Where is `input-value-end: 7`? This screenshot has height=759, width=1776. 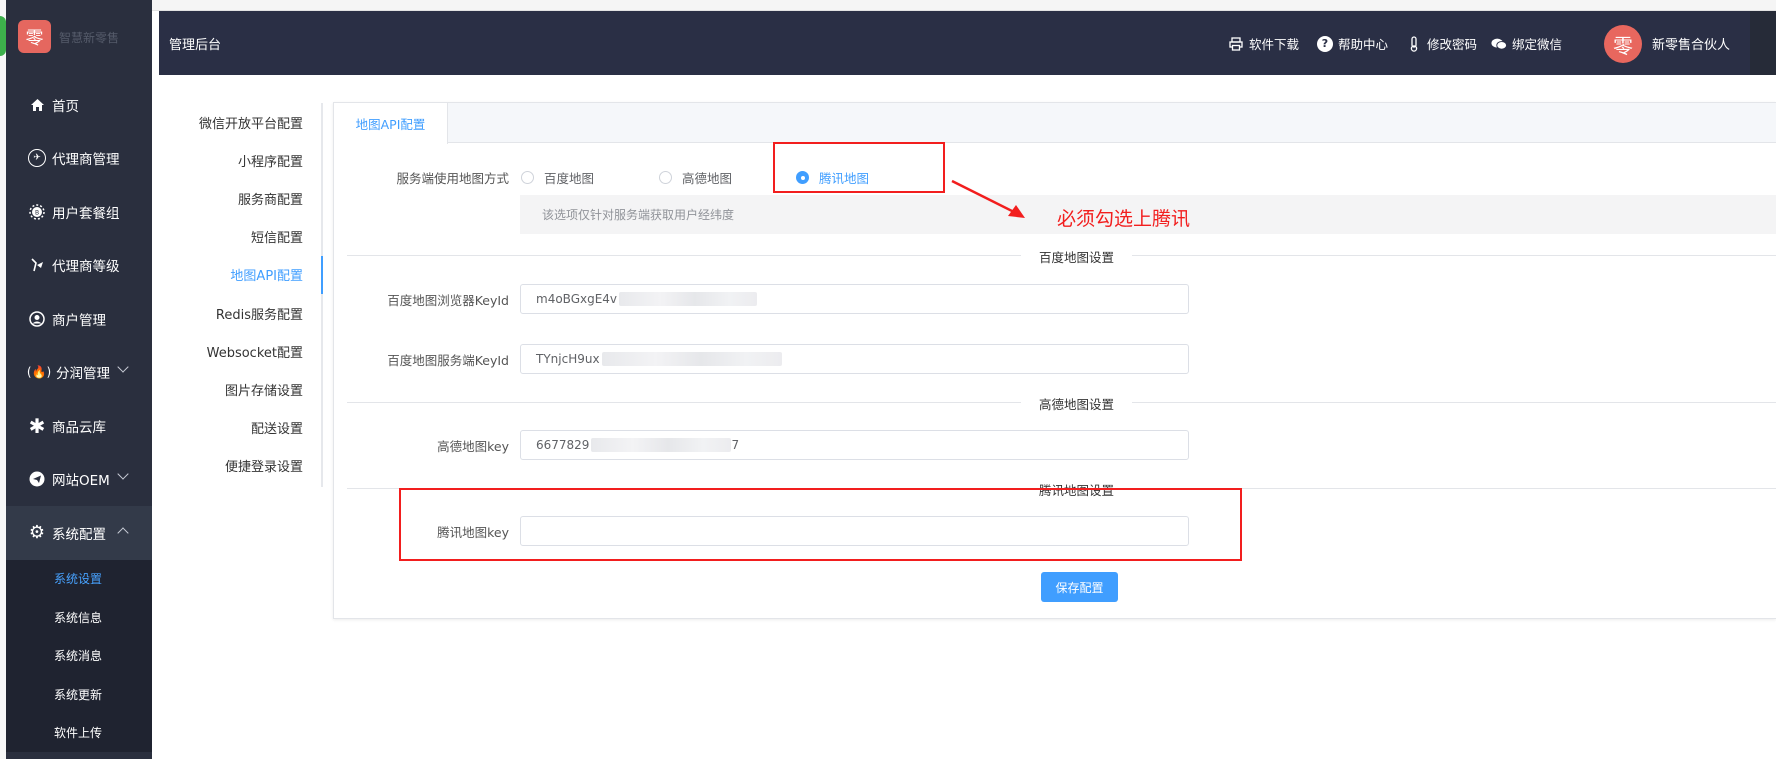 input-value-end: 7 is located at coordinates (735, 445).